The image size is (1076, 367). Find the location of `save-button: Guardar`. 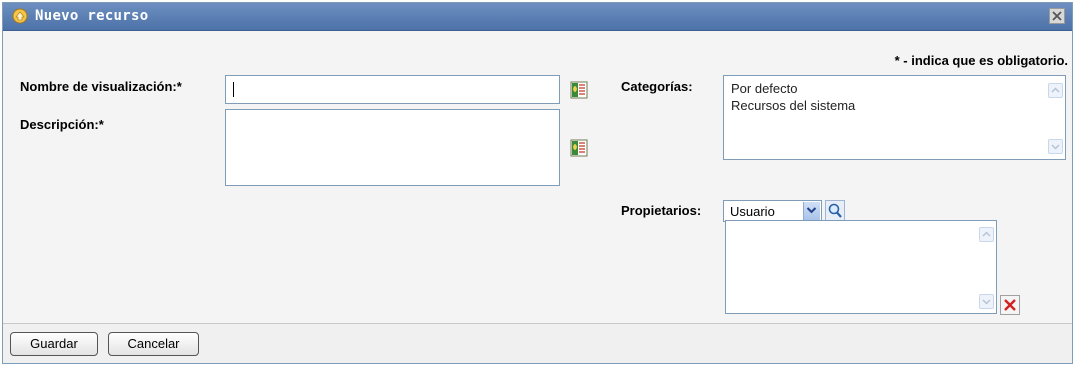

save-button: Guardar is located at coordinates (54, 344).